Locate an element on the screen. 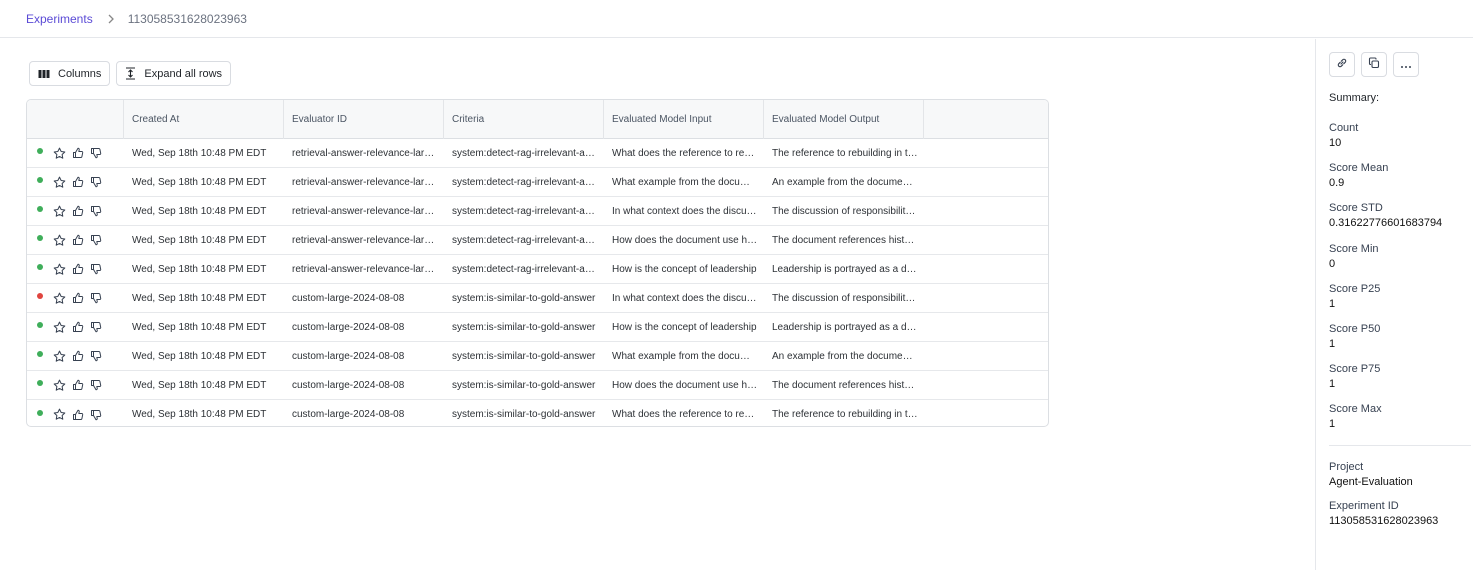  copy-link-button is located at coordinates (1342, 64).